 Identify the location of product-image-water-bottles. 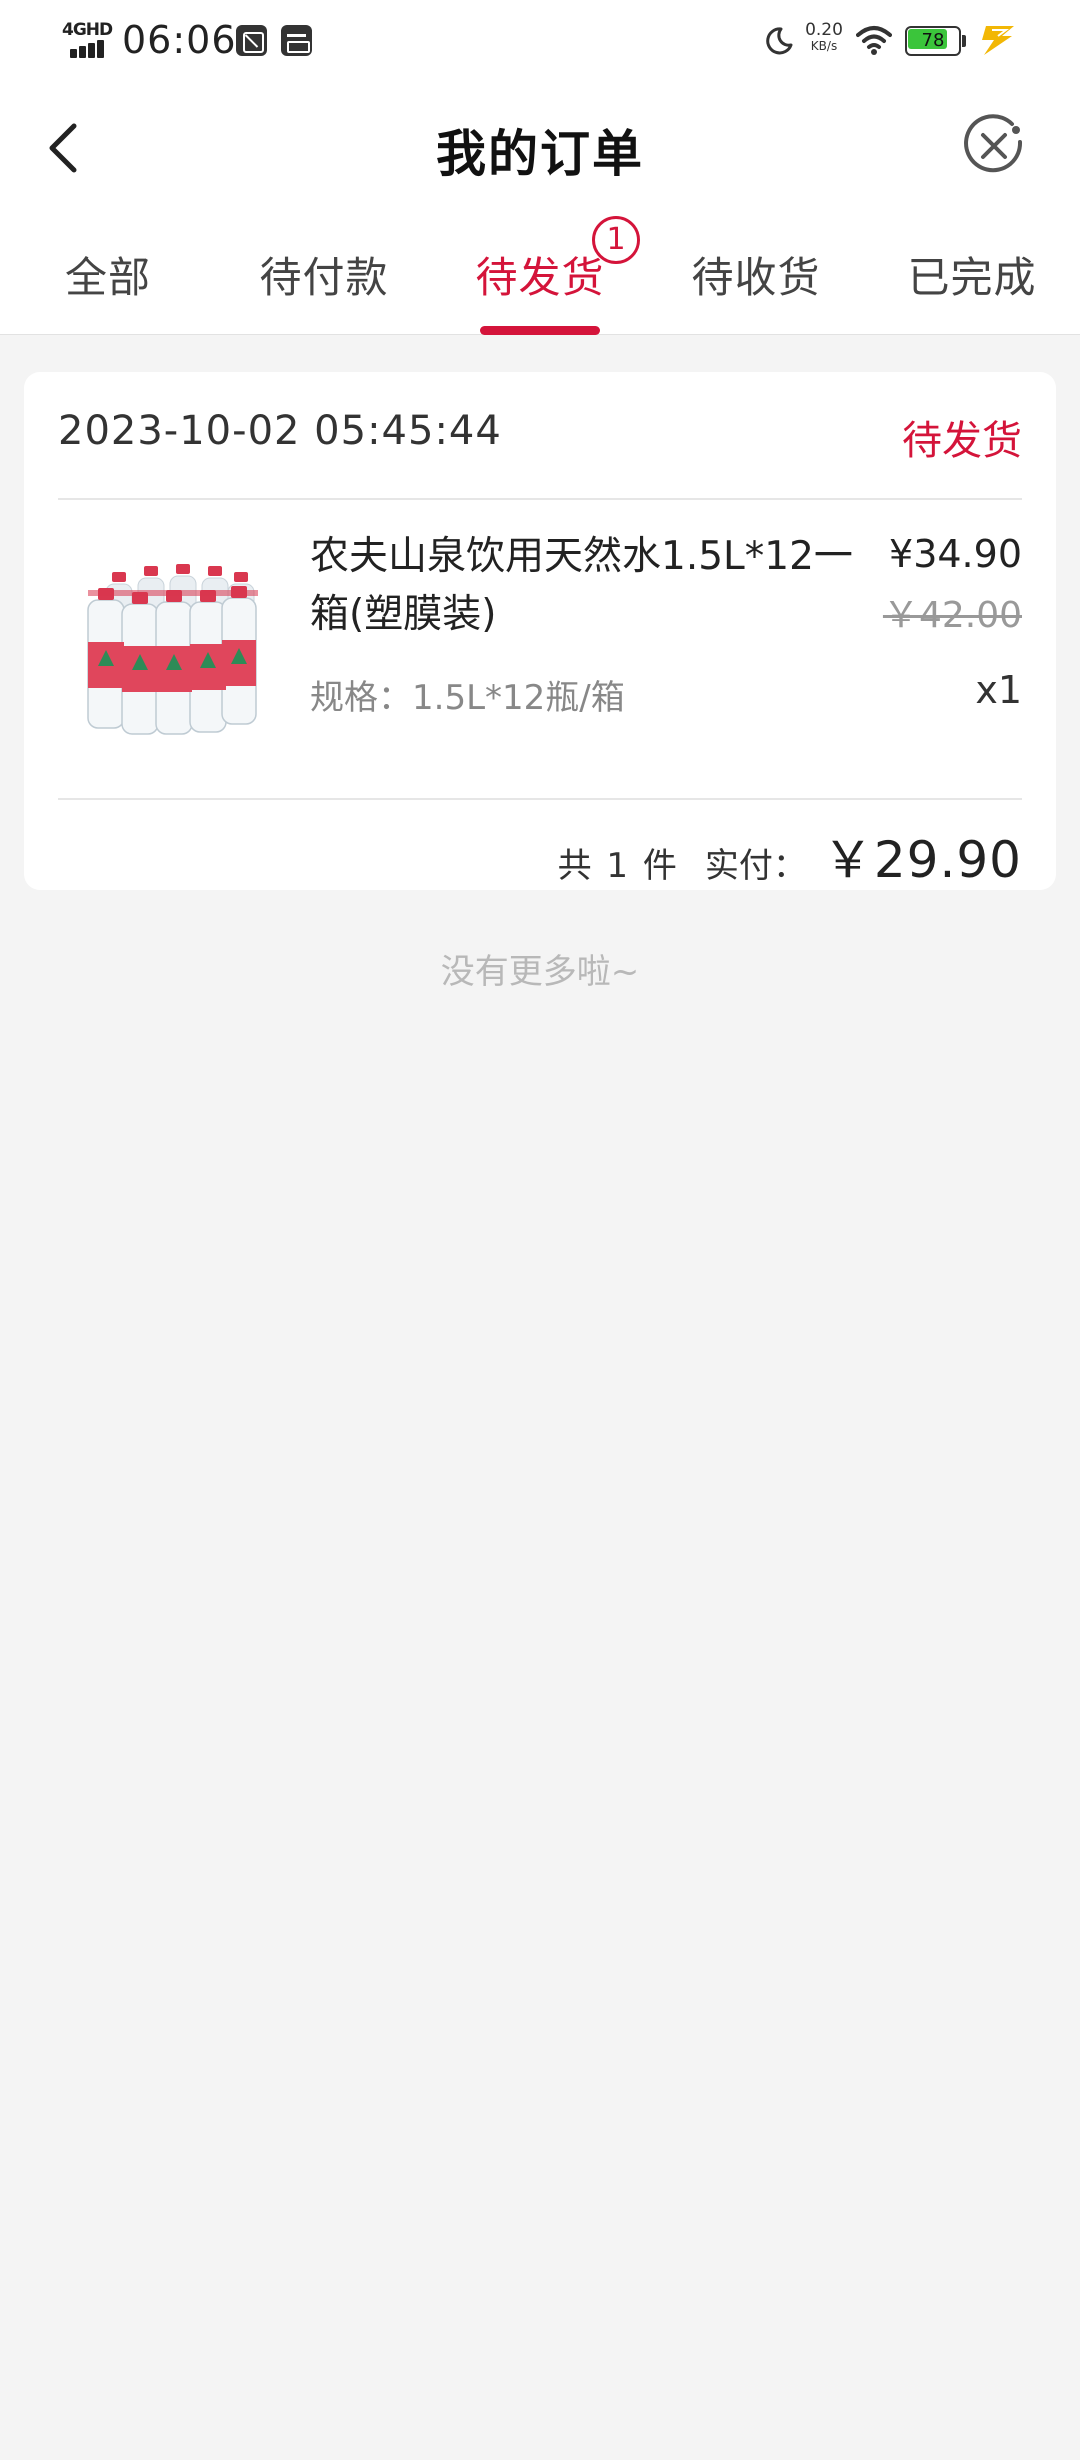
(173, 645).